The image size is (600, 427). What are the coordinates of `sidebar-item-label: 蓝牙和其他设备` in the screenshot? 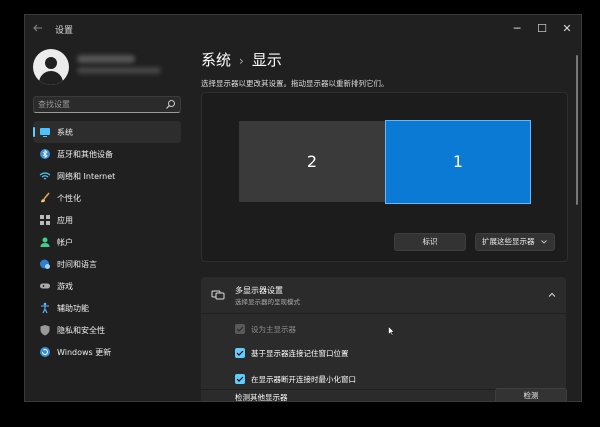 It's located at (85, 154).